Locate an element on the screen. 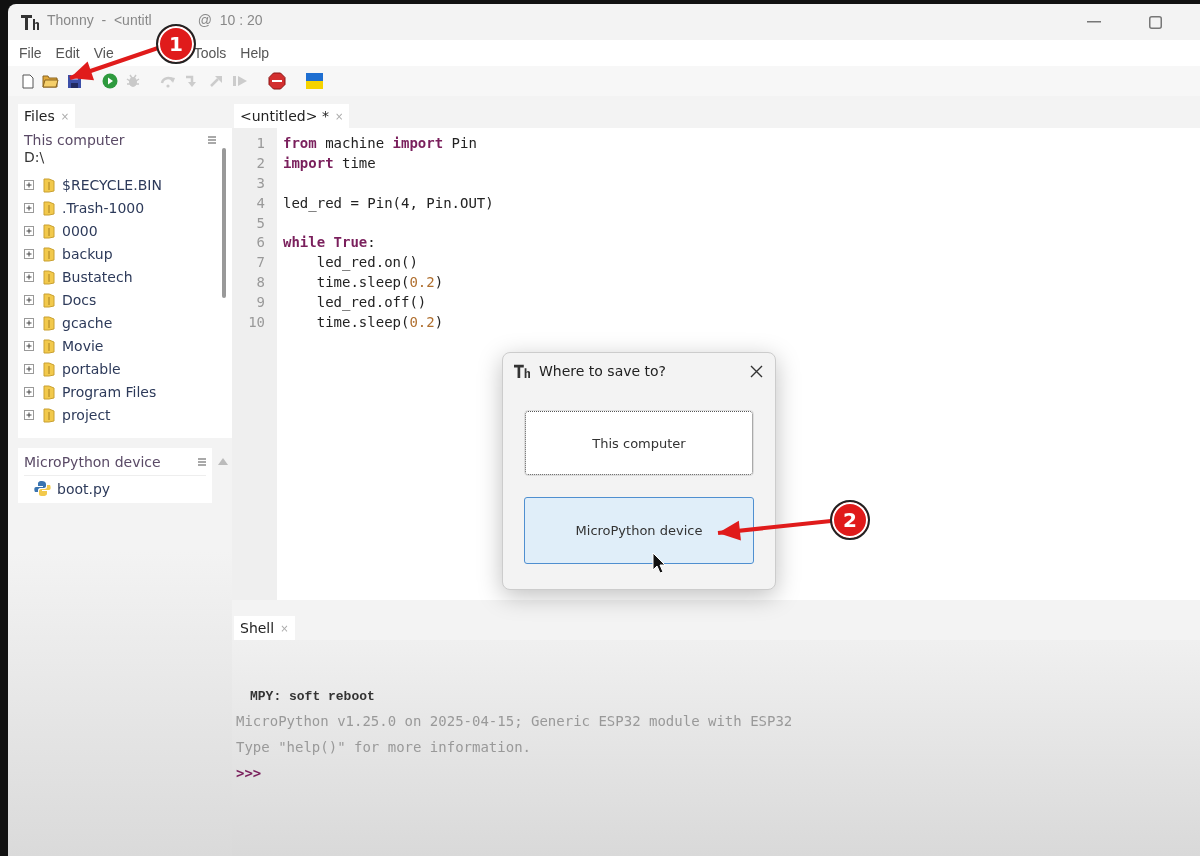 The width and height of the screenshot is (1200, 856). line-number: 9 is located at coordinates (260, 303).